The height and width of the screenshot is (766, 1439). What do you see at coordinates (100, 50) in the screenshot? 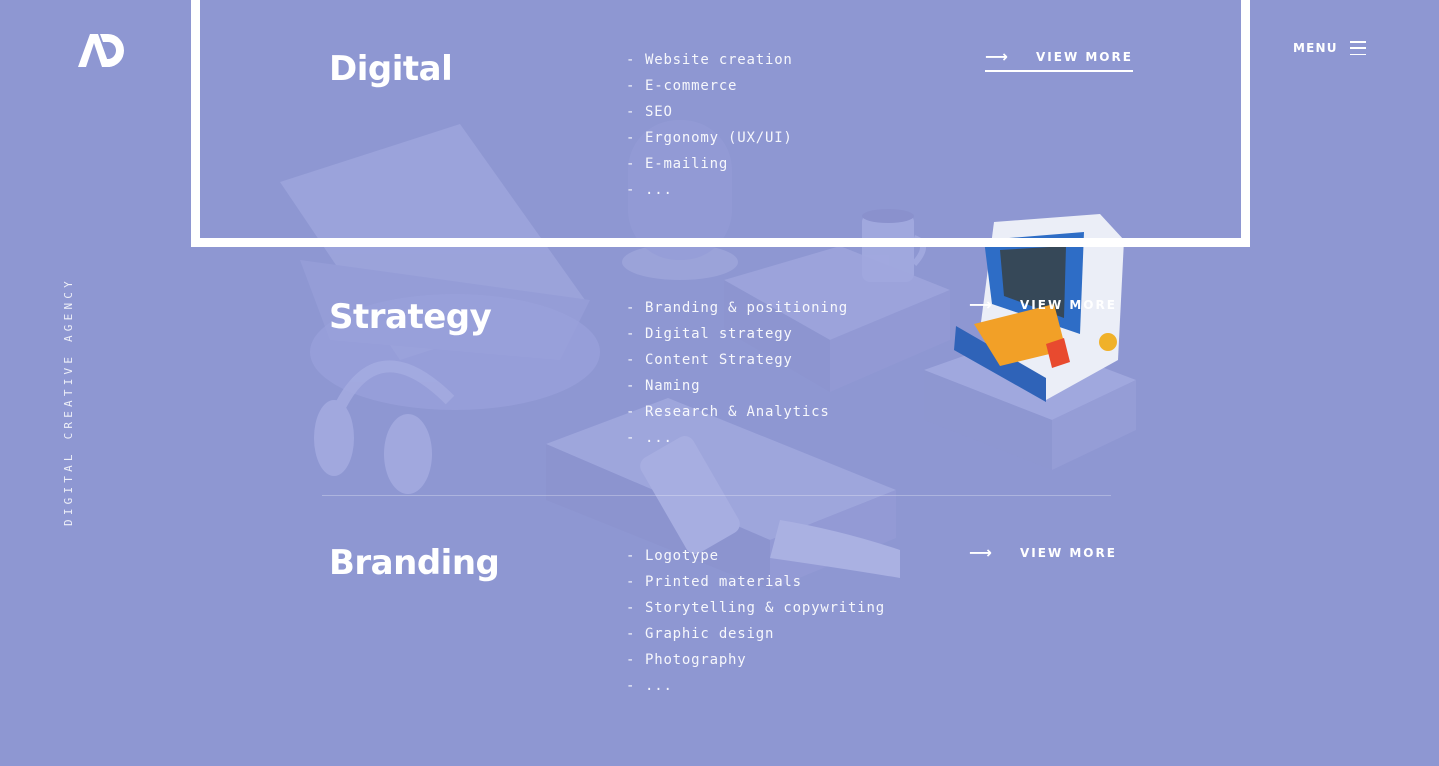
I see `logo-mark` at bounding box center [100, 50].